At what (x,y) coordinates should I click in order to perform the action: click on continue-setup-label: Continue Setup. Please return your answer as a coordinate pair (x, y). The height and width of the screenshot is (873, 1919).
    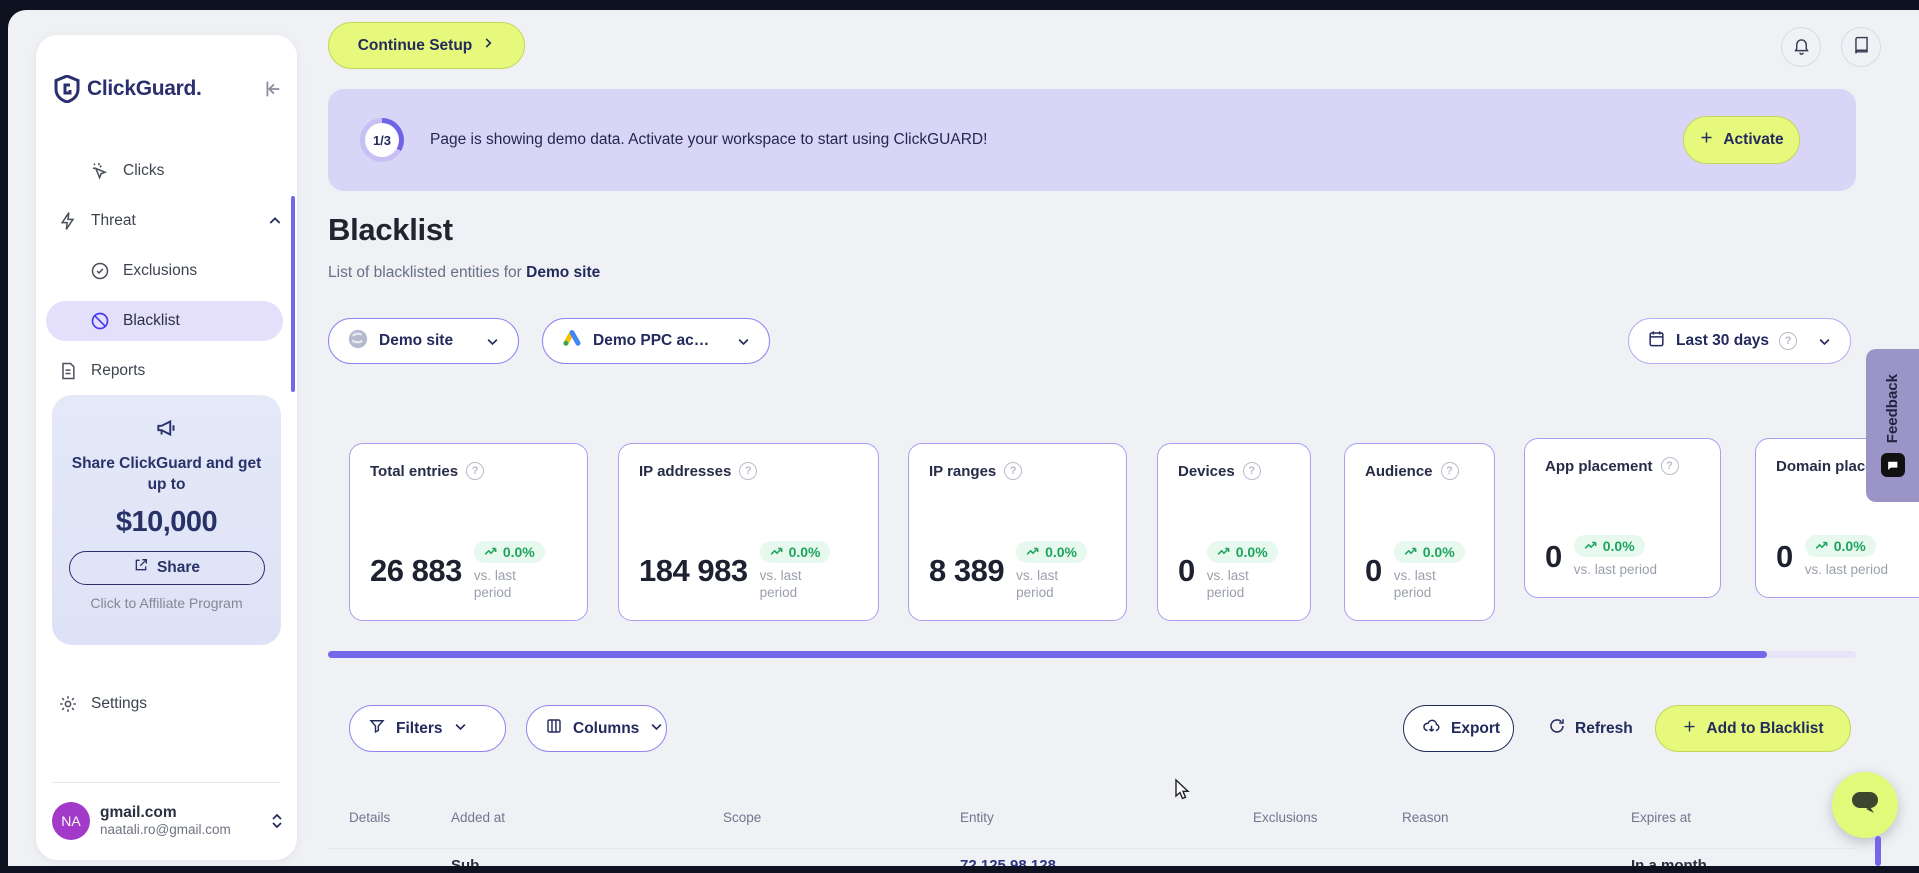
    Looking at the image, I should click on (415, 45).